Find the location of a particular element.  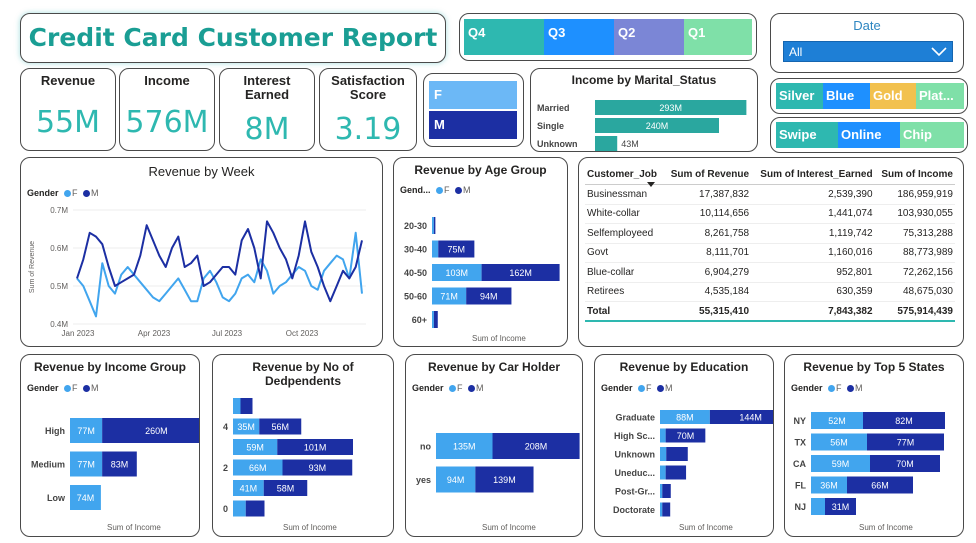

marital-category-label: Unknown is located at coordinates (557, 144).